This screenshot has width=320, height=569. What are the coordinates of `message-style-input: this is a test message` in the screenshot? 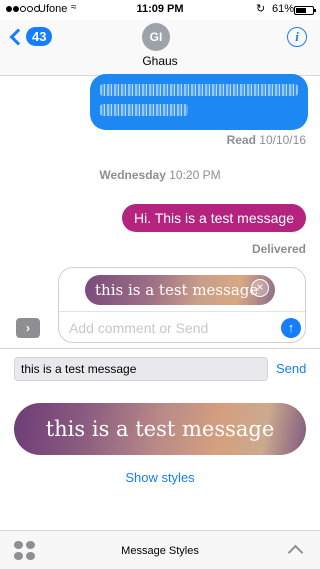 It's located at (141, 369).